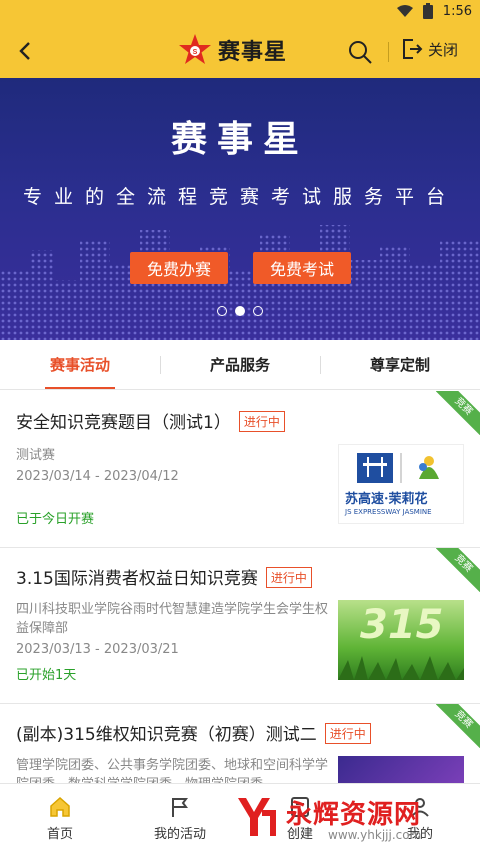  What do you see at coordinates (36, 455) in the screenshot?
I see `card-organizer: 测试赛` at bounding box center [36, 455].